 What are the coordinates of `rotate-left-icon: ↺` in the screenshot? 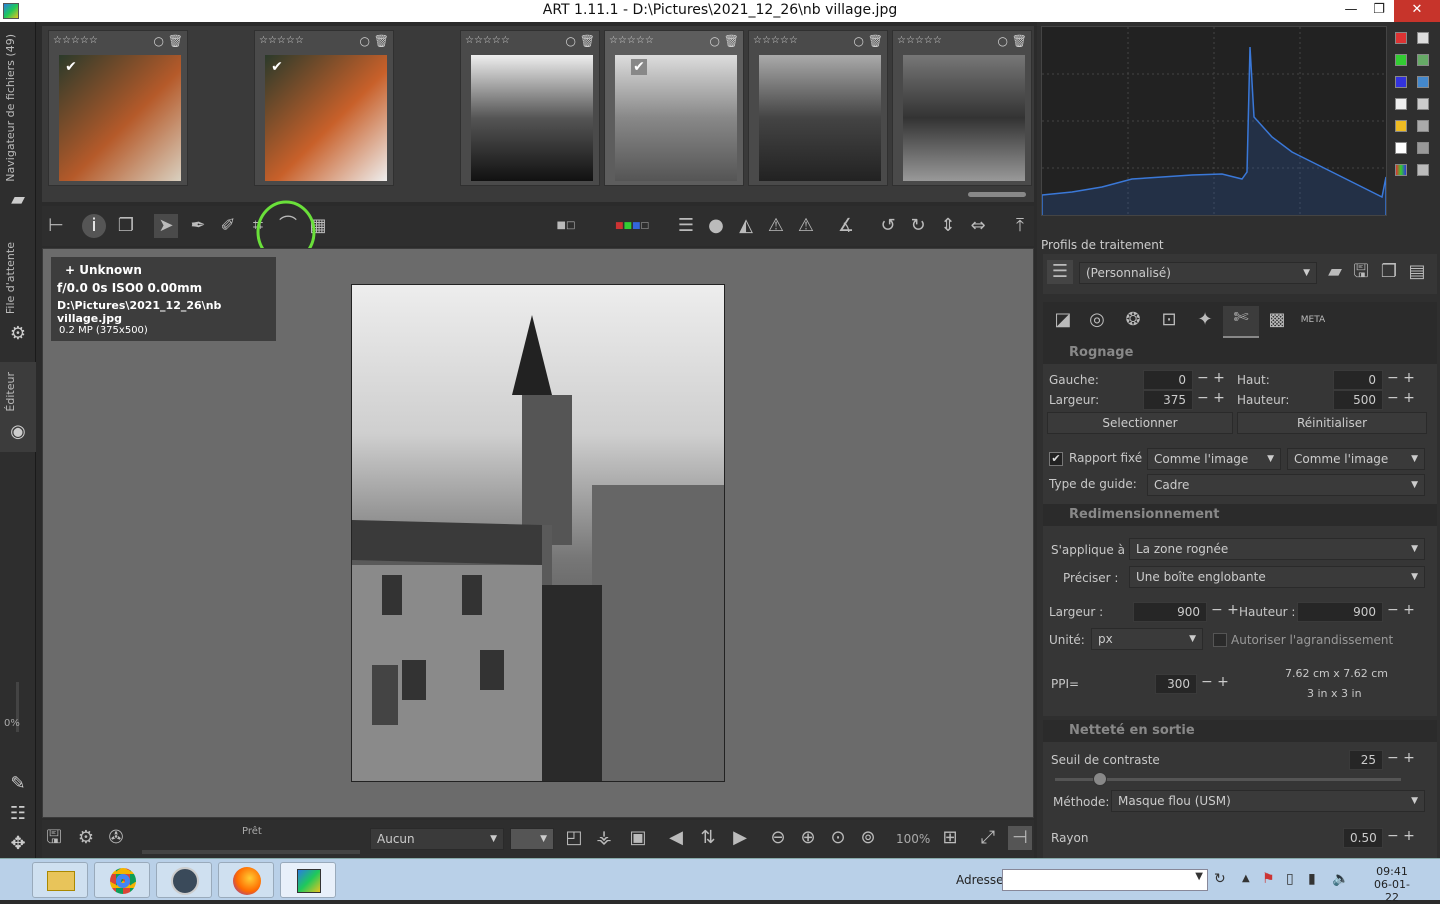 It's located at (888, 226).